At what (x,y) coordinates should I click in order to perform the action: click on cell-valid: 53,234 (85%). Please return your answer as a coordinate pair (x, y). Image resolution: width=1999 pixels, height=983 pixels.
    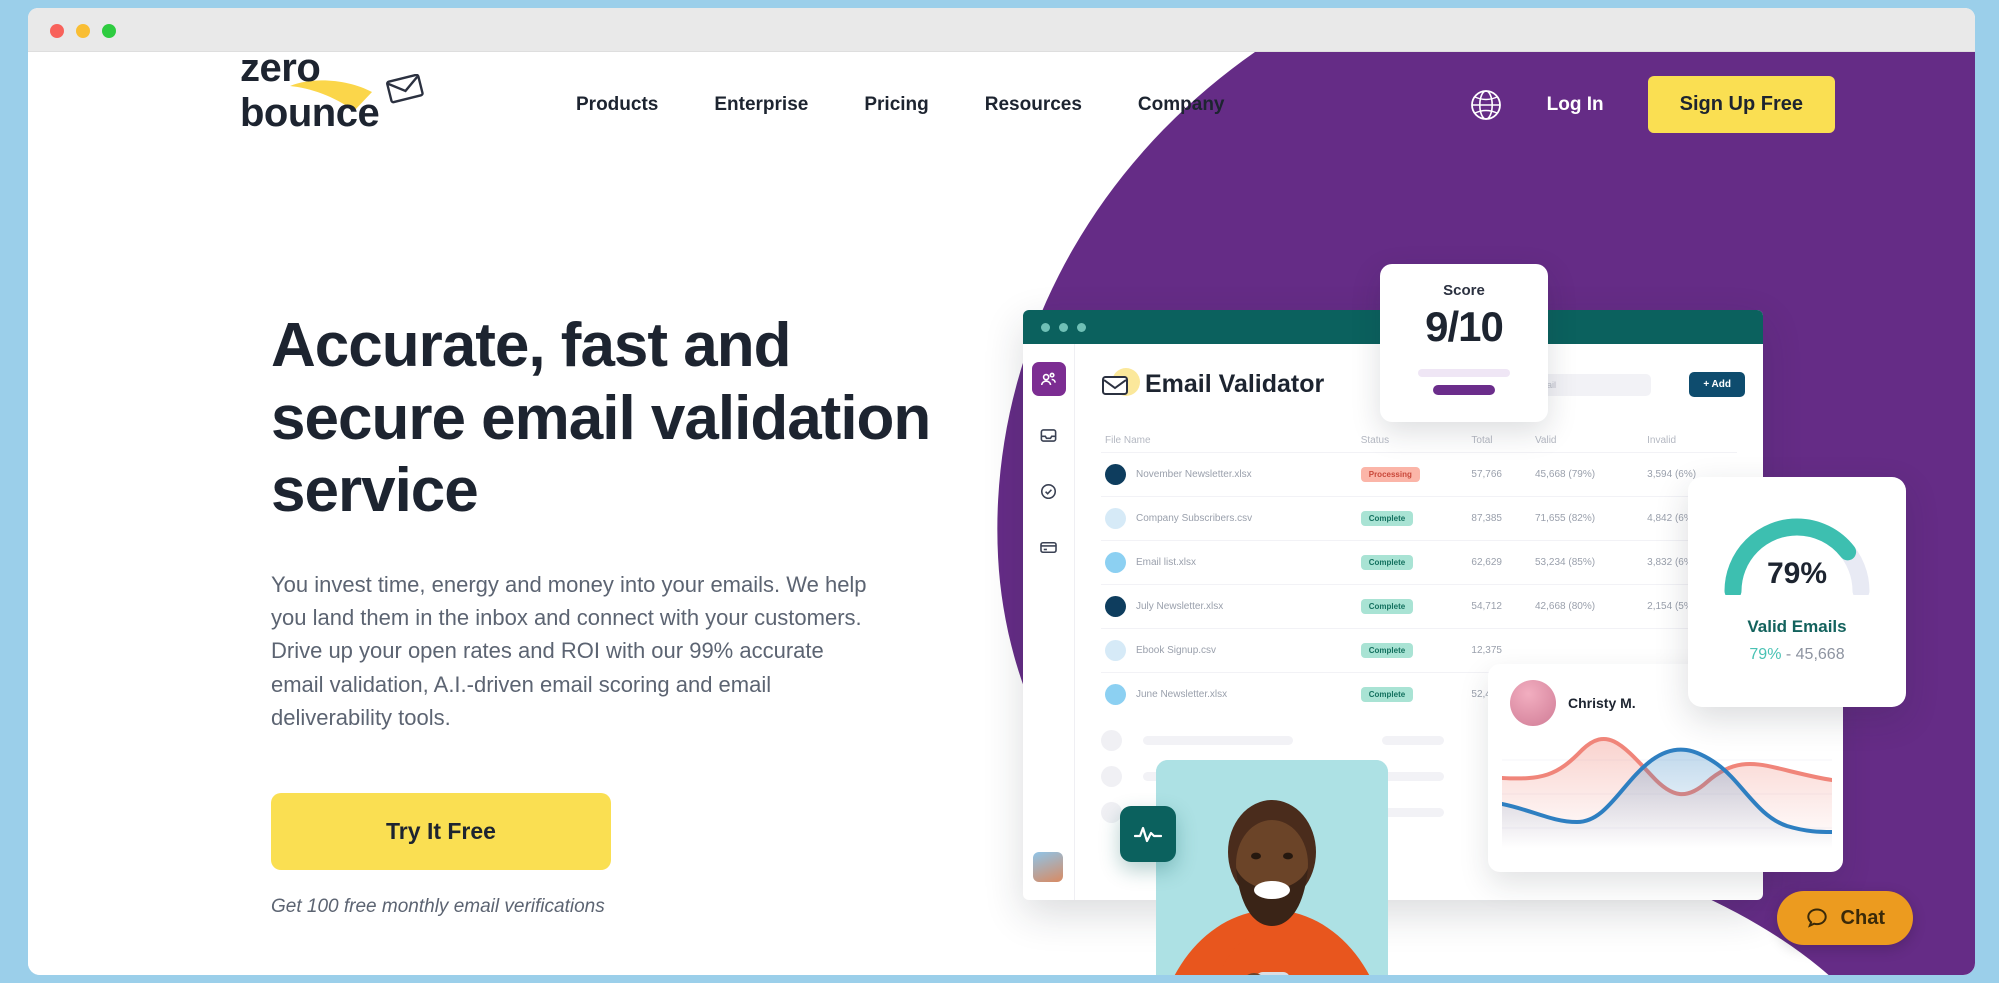
    Looking at the image, I should click on (1587, 562).